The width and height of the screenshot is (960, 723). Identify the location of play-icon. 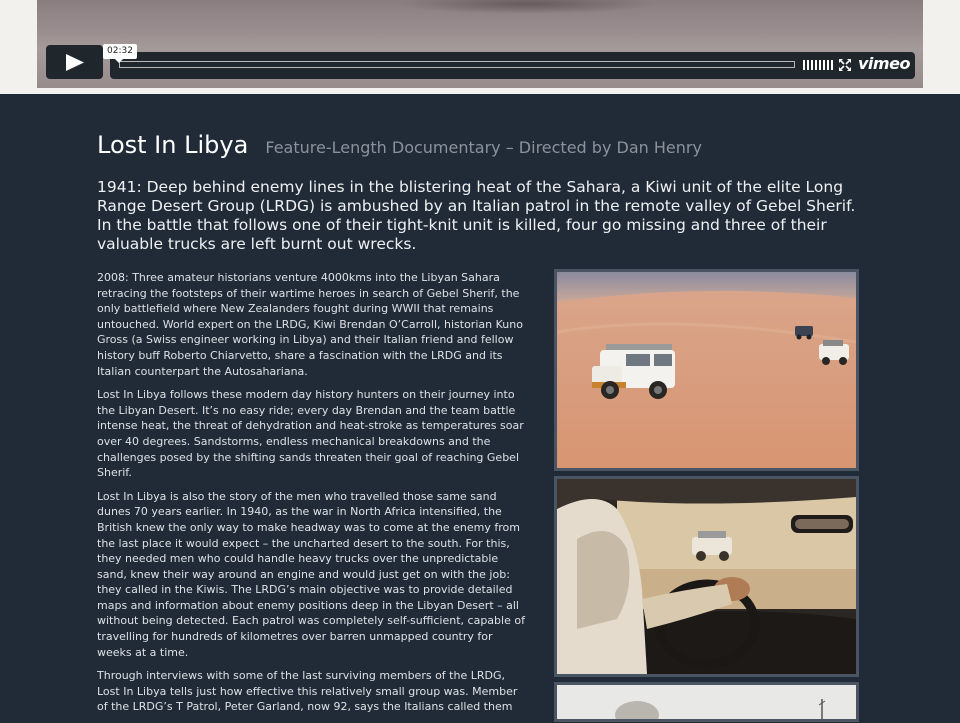
(75, 62).